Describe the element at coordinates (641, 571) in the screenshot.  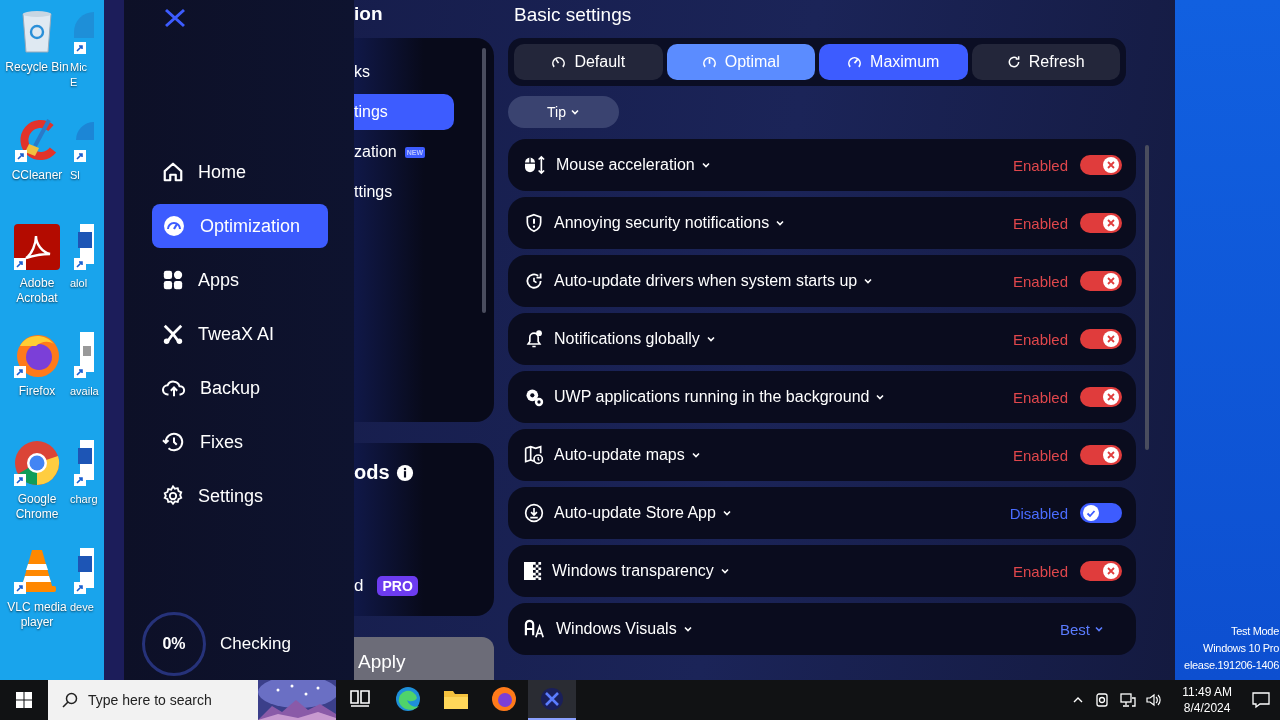
I see `setting-label: Windows transparency` at that location.